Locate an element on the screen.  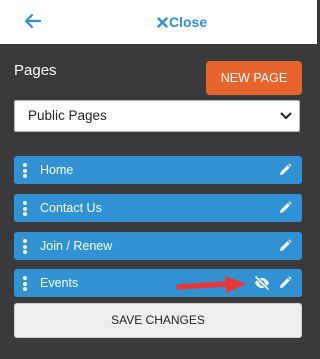
page-item-contact-us: Contact Us is located at coordinates (158, 208).